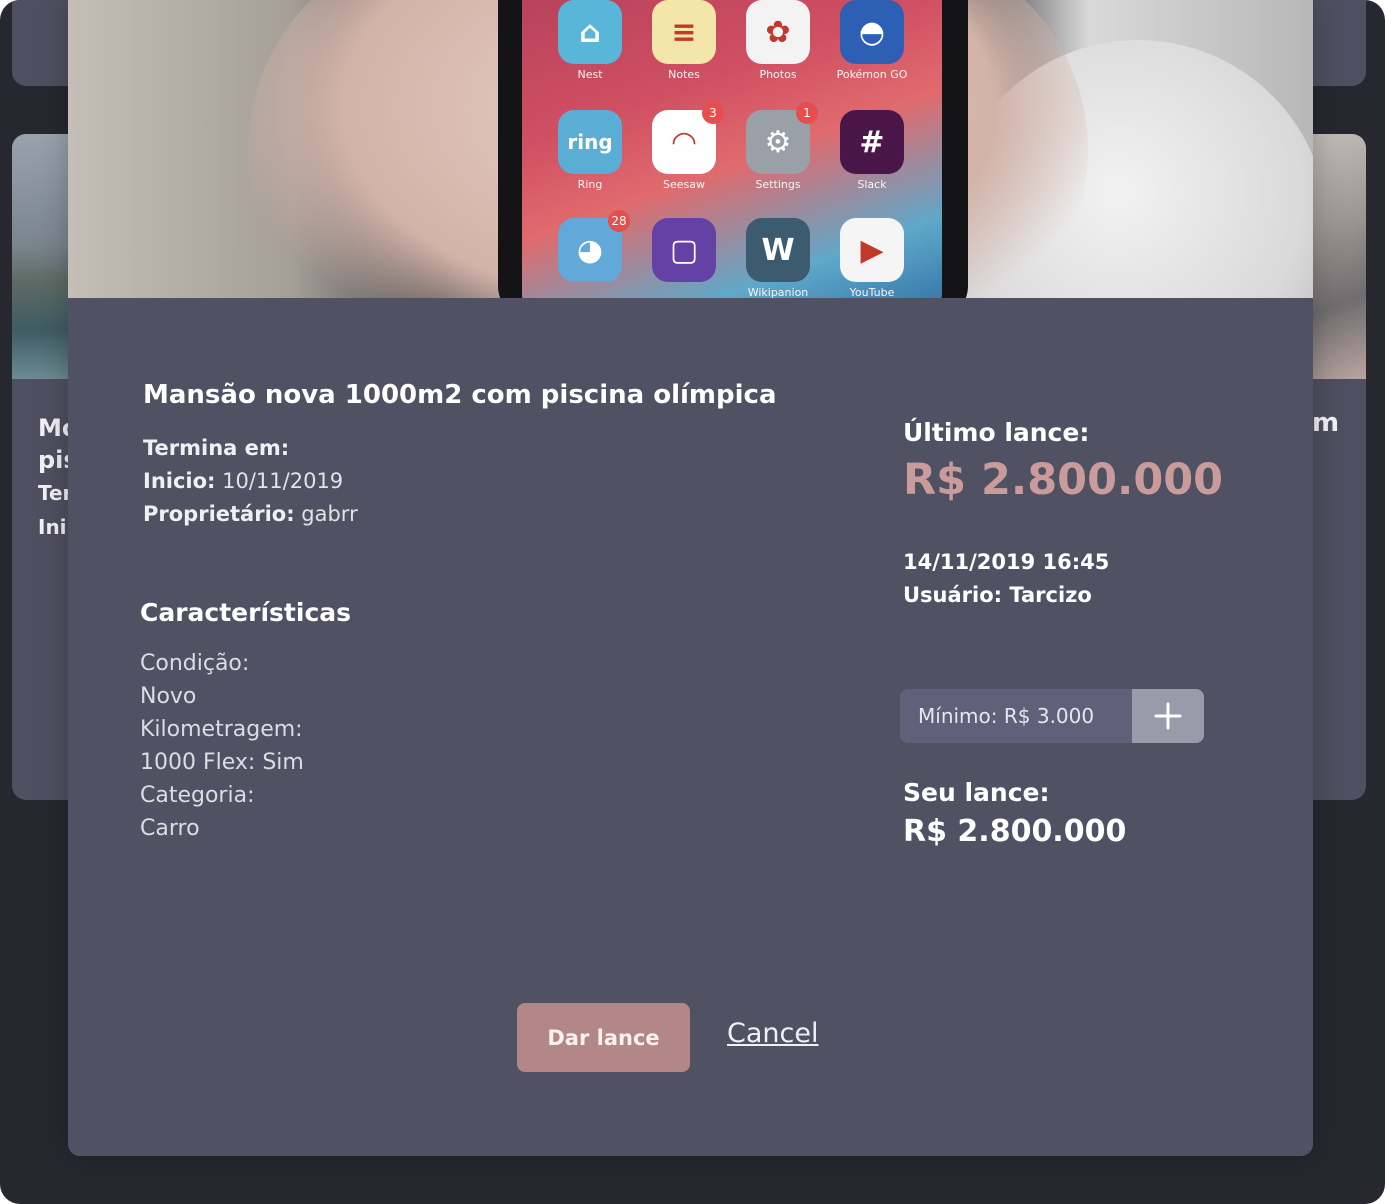 The image size is (1385, 1204). I want to click on app-label: Pokémon GO, so click(872, 74).